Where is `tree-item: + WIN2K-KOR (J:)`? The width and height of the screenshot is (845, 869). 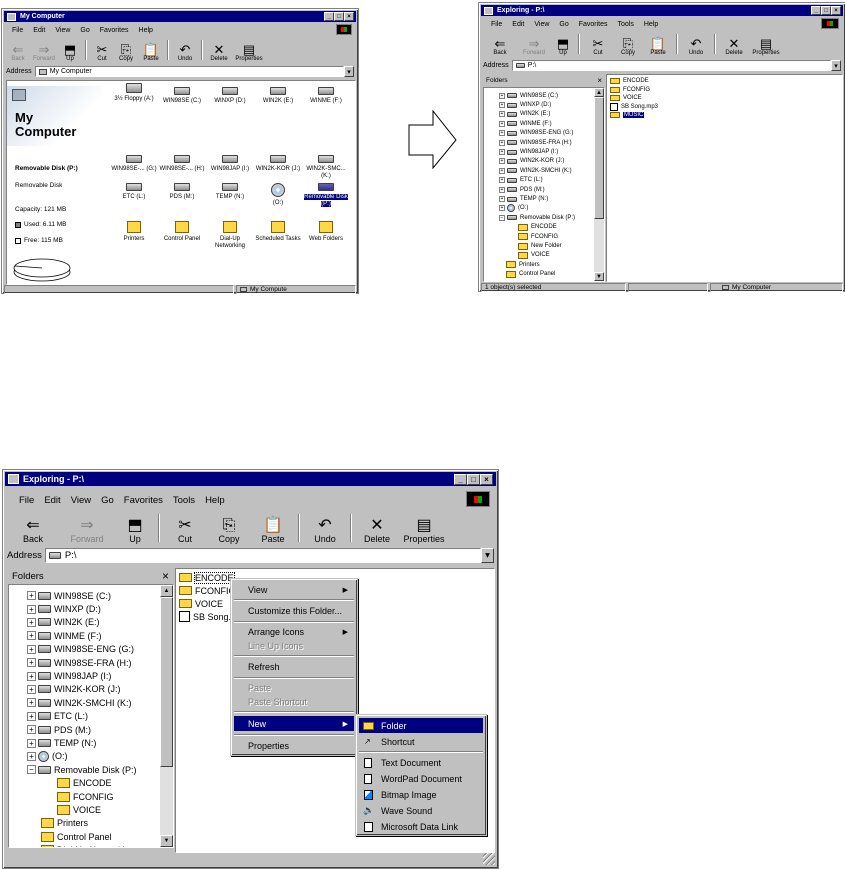 tree-item: + WIN2K-KOR (J:) is located at coordinates (74, 689).